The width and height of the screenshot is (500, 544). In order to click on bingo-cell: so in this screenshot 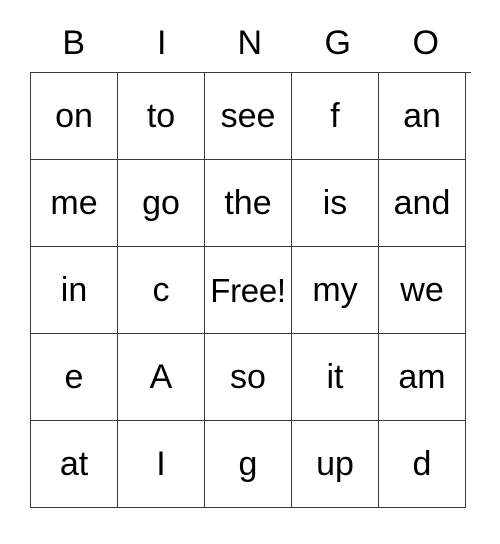, I will do `click(248, 377)`.